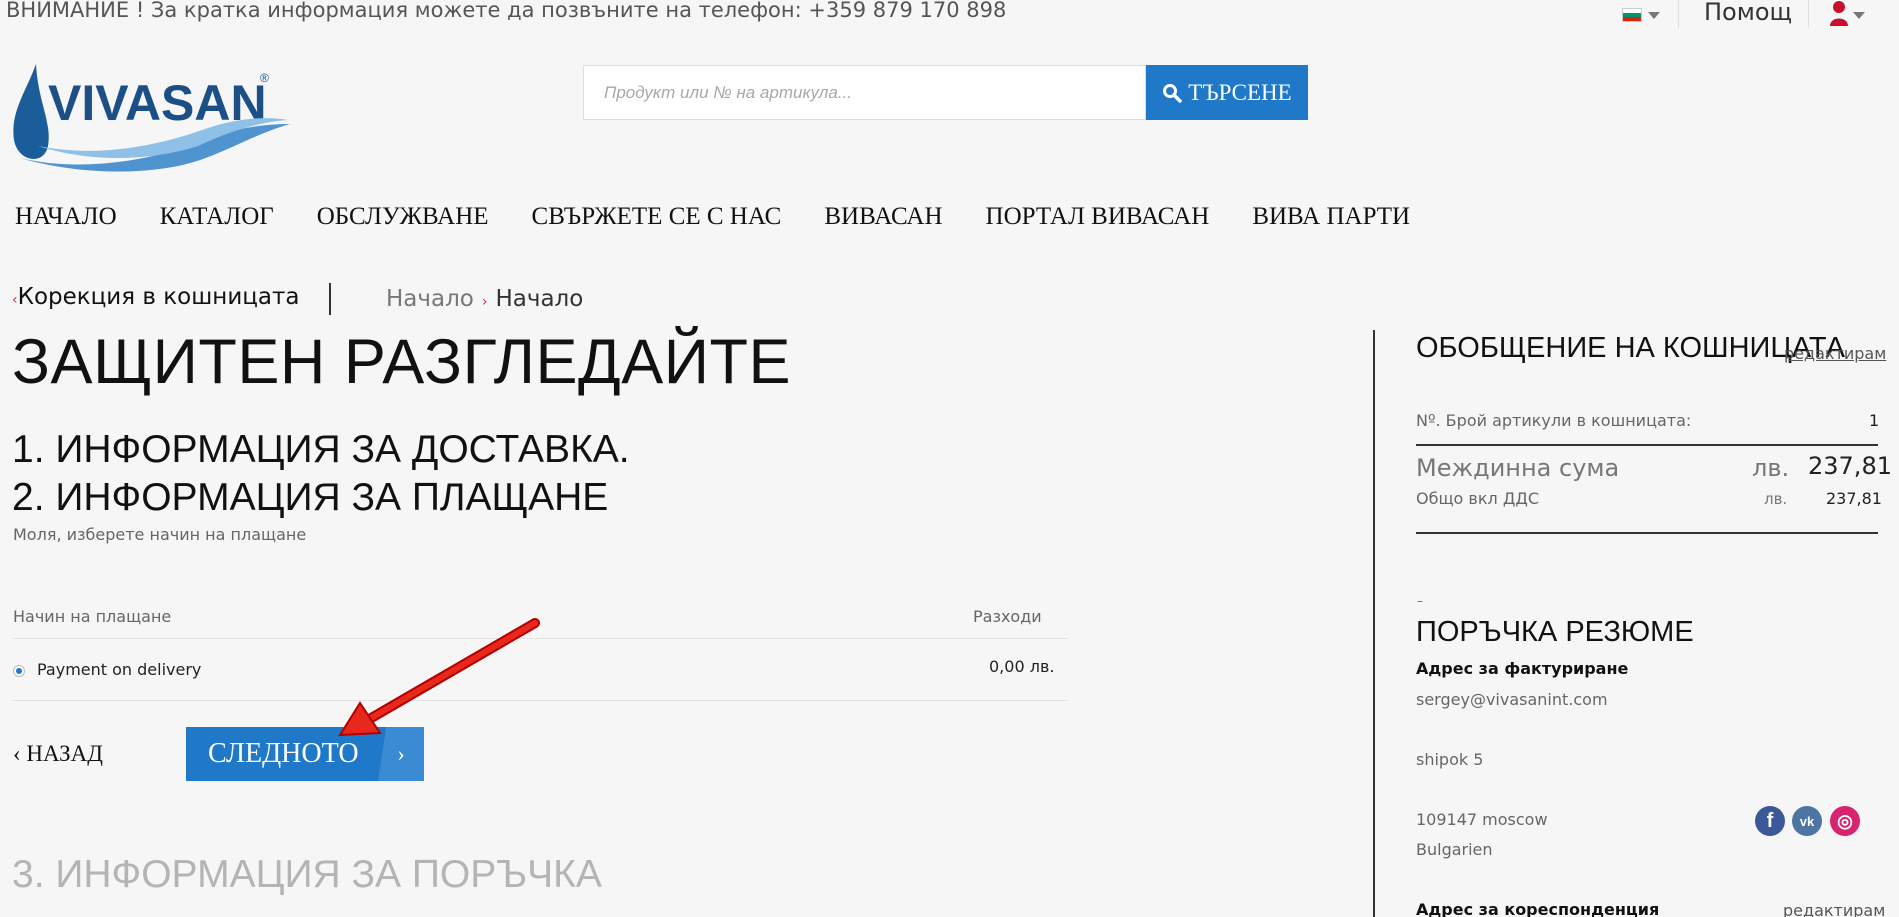 The width and height of the screenshot is (1899, 917). I want to click on breadcrumb: Начало › Начало, so click(484, 299).